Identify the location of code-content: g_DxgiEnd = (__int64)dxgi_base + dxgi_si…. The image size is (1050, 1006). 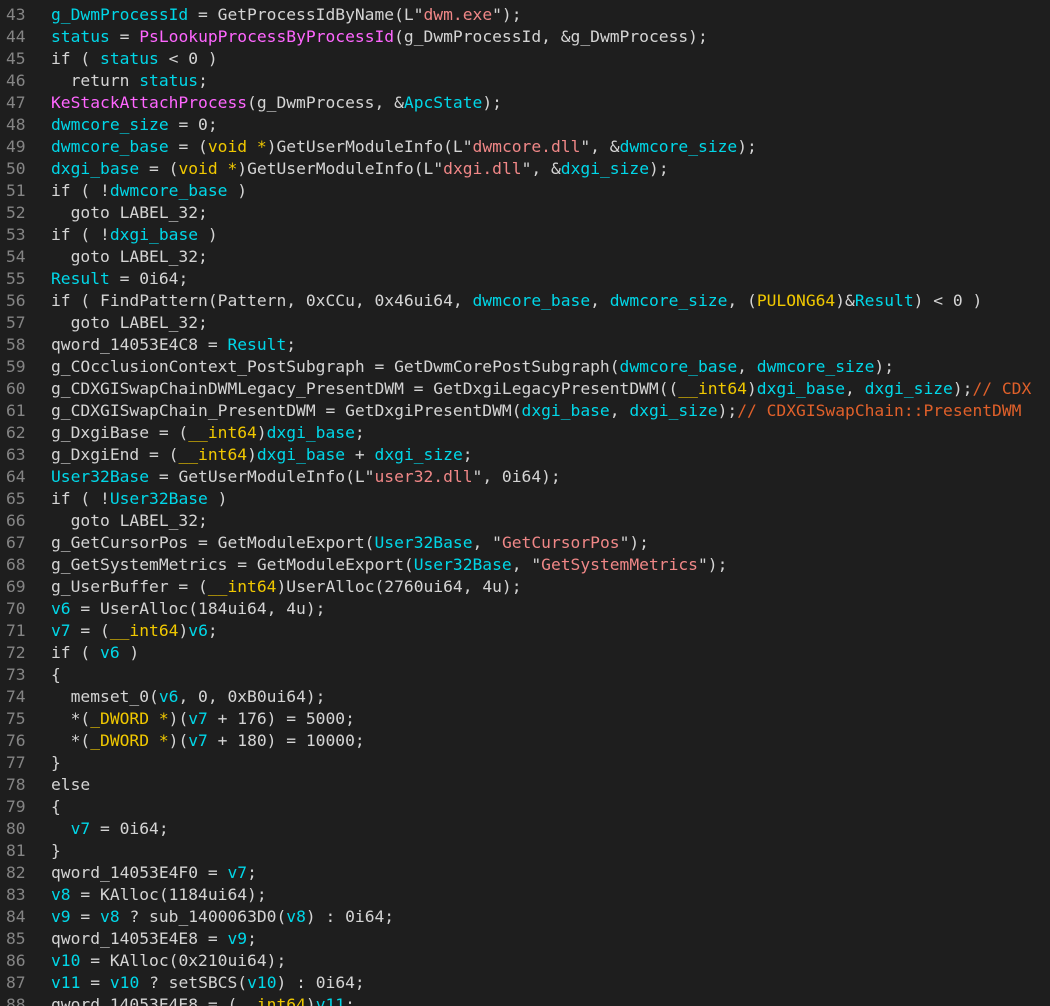
(550, 455).